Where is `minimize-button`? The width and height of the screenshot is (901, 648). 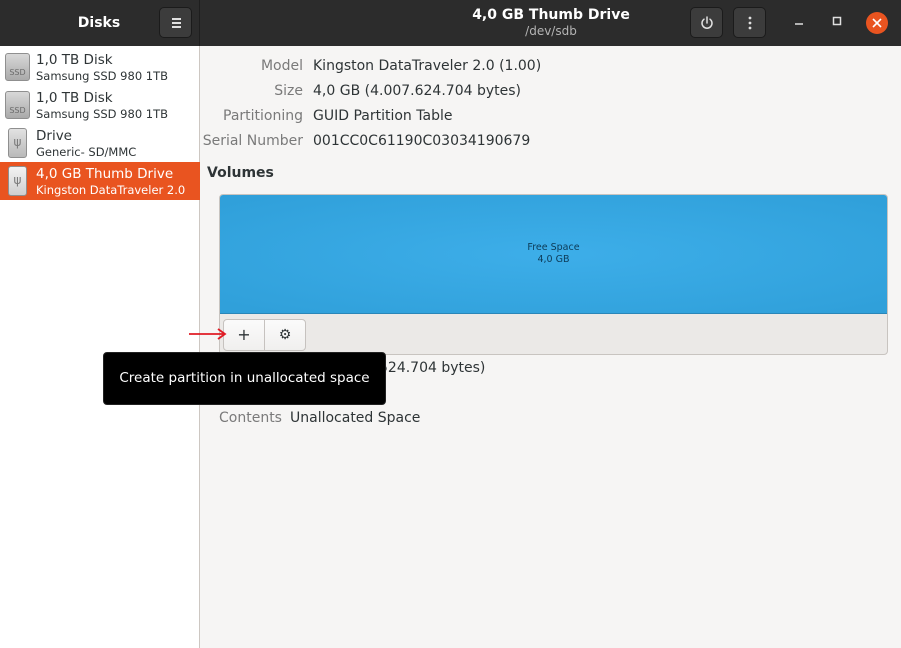 minimize-button is located at coordinates (799, 23).